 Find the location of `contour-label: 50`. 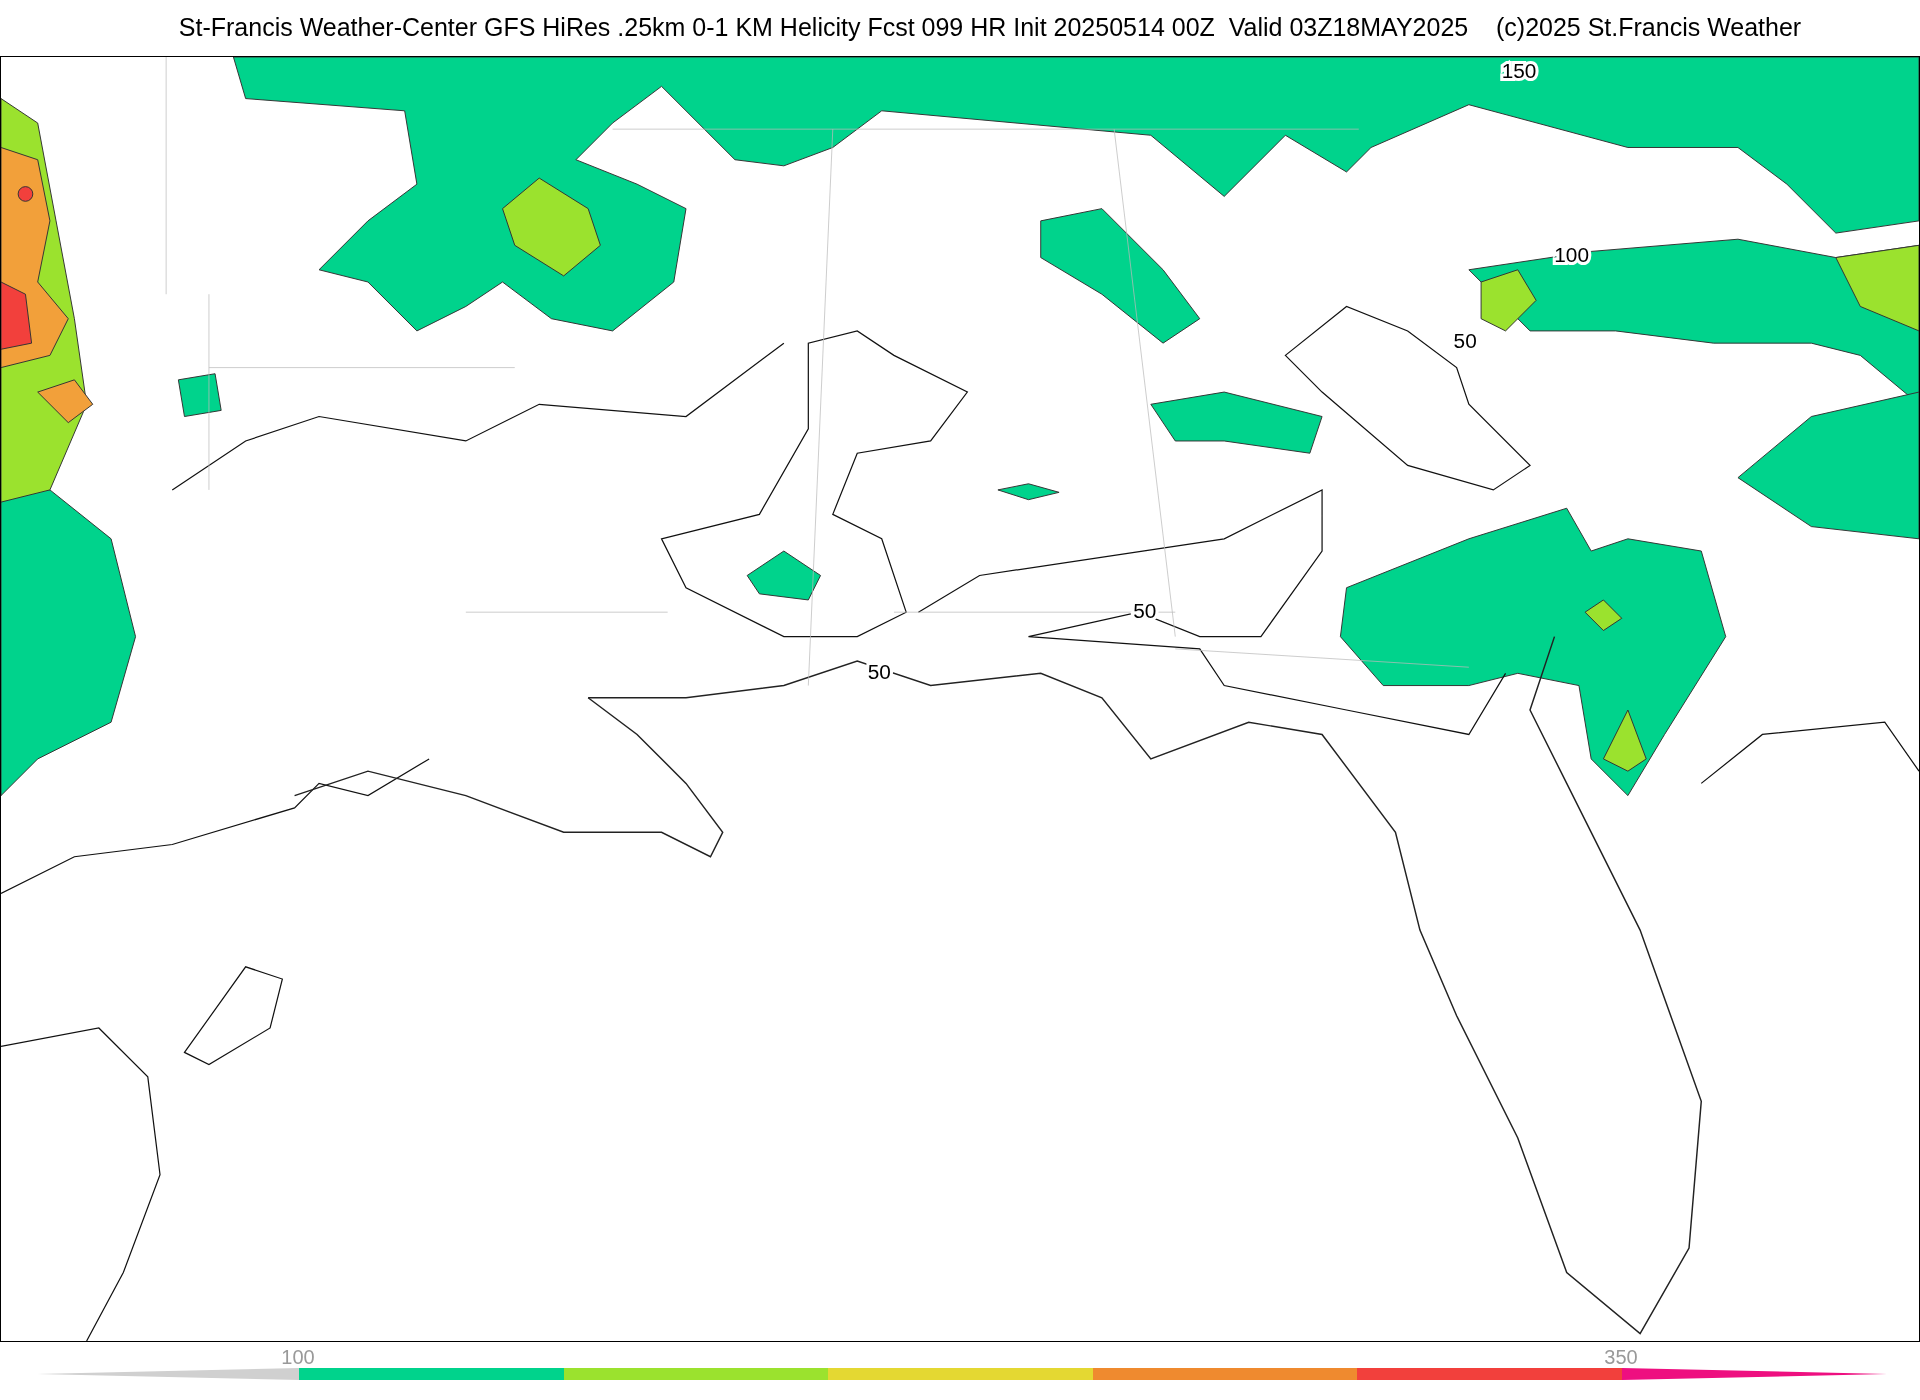

contour-label: 50 is located at coordinates (1465, 341).